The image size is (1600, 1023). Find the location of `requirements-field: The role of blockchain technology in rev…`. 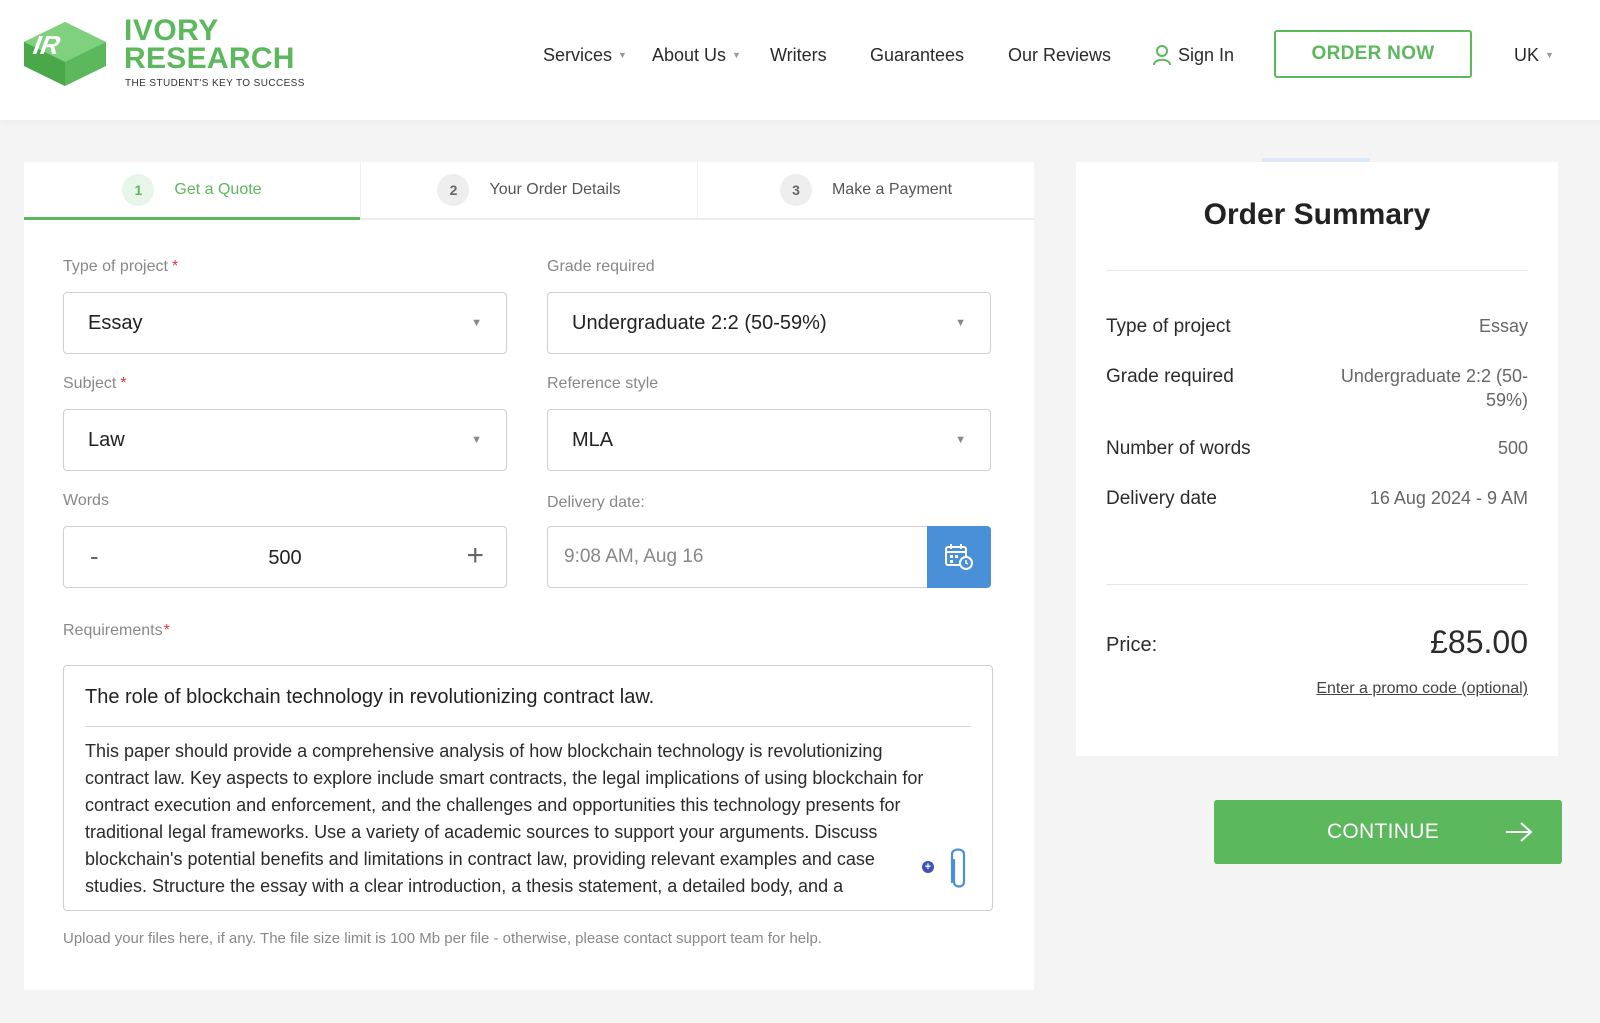

requirements-field: The role of blockchain technology in rev… is located at coordinates (528, 788).